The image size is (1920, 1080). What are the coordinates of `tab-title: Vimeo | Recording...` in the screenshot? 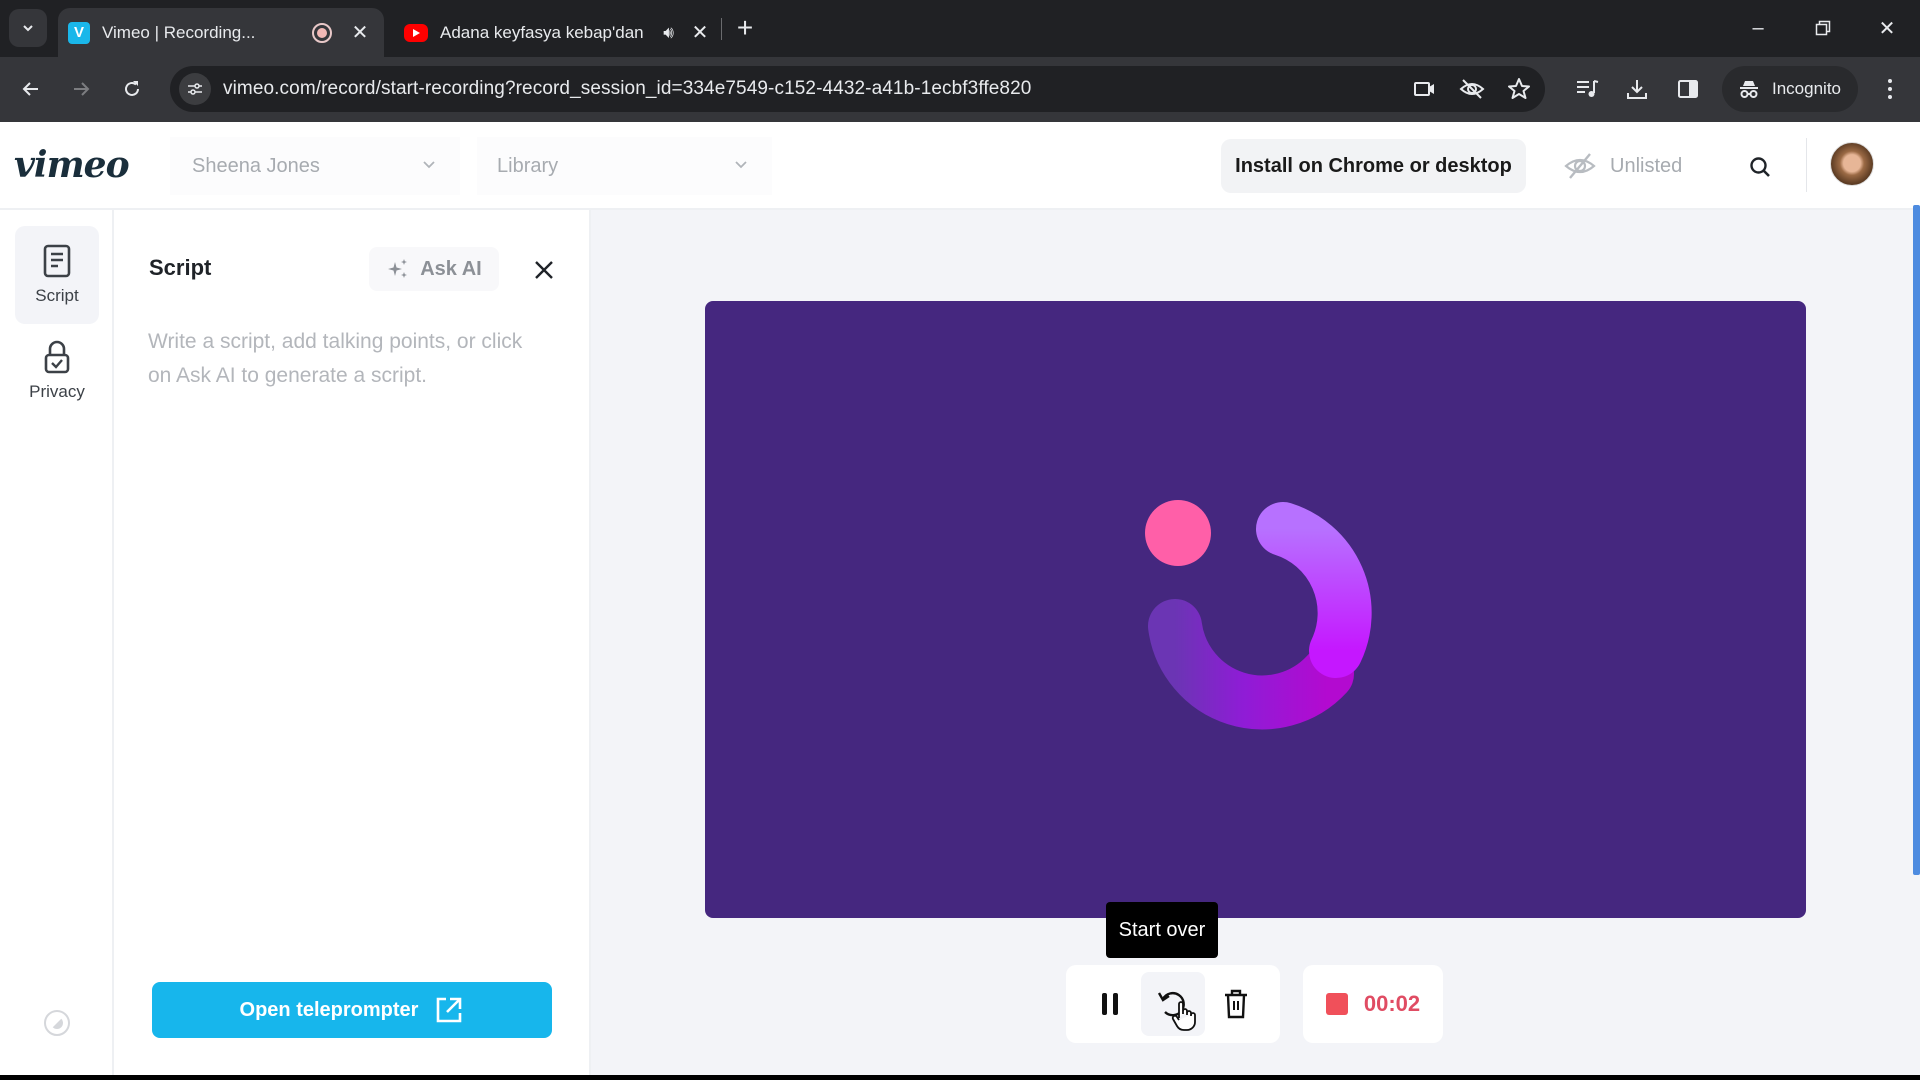 It's located at (179, 32).